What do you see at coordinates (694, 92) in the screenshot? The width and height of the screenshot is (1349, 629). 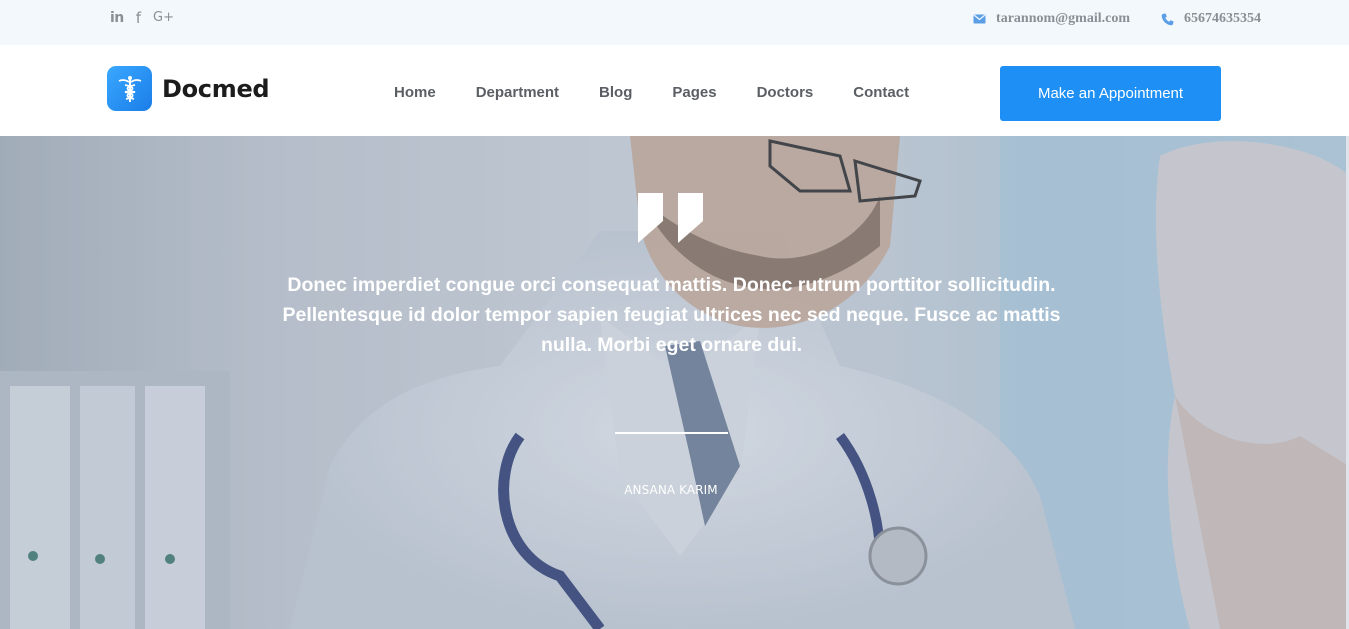 I see `nav-item-pages: Pages` at bounding box center [694, 92].